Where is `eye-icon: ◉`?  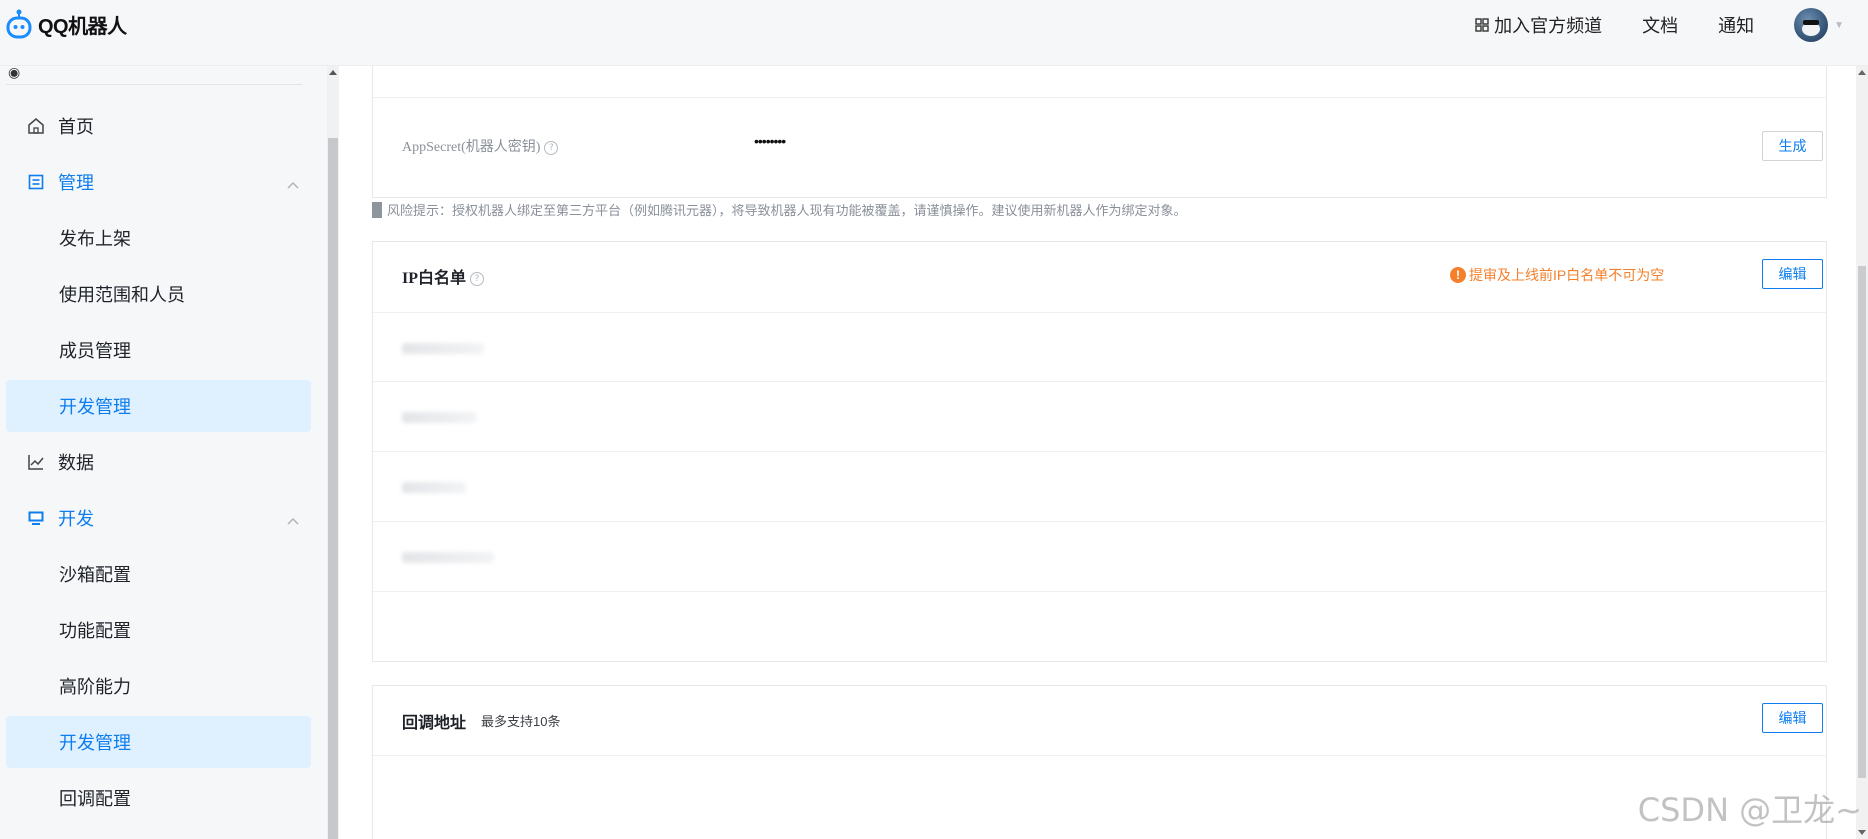
eye-icon: ◉ is located at coordinates (14, 73).